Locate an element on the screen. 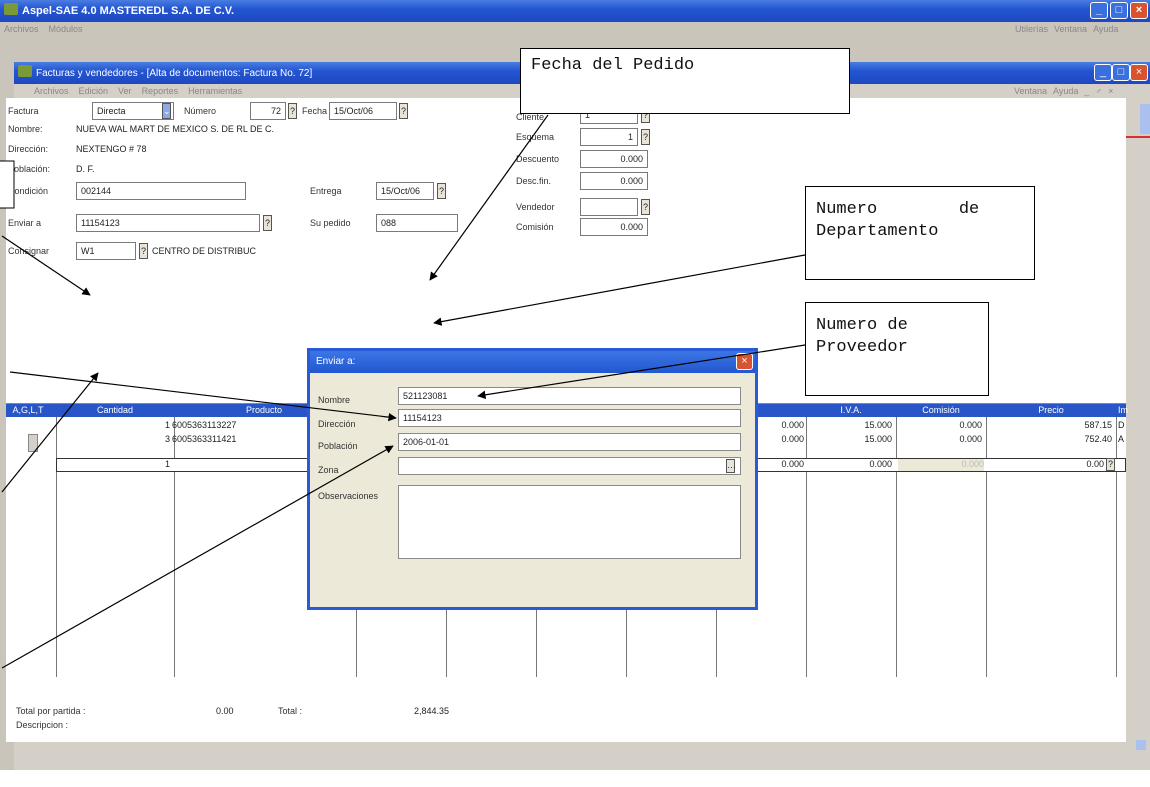 This screenshot has width=1150, height=787. arrow-condicion is located at coordinates (46, 265).